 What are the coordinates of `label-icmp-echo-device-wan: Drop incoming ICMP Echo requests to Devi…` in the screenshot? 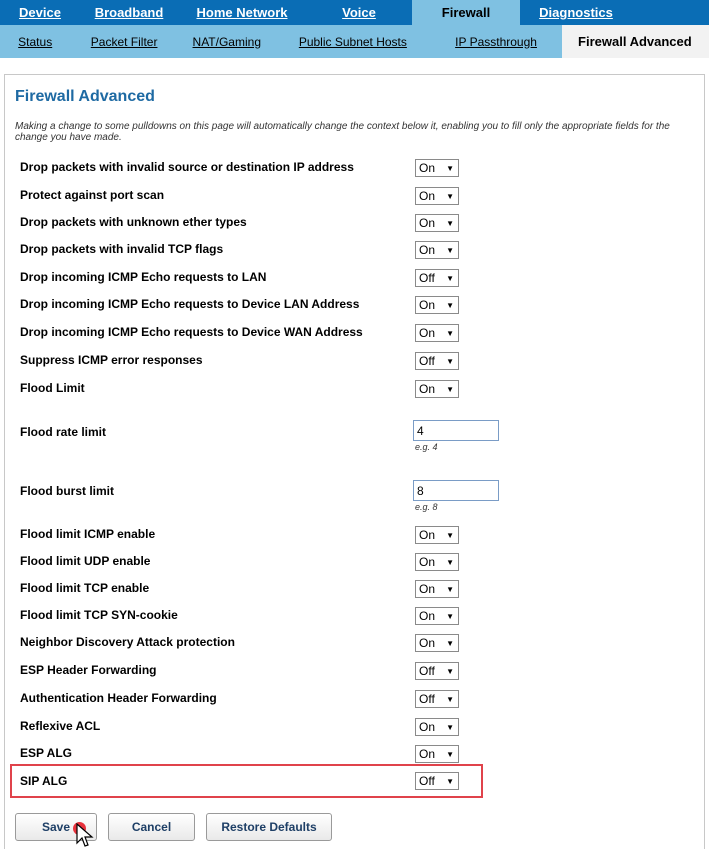 It's located at (191, 332).